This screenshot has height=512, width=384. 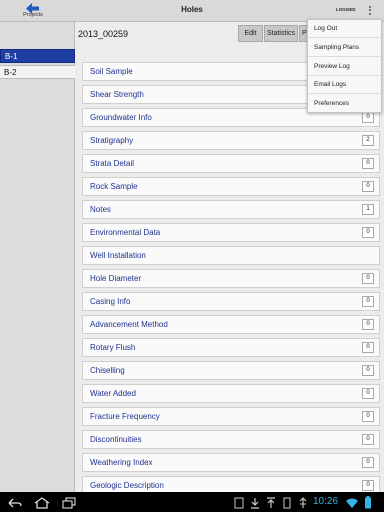 What do you see at coordinates (231, 232) in the screenshot?
I see `list-item: Environmental Data 0` at bounding box center [231, 232].